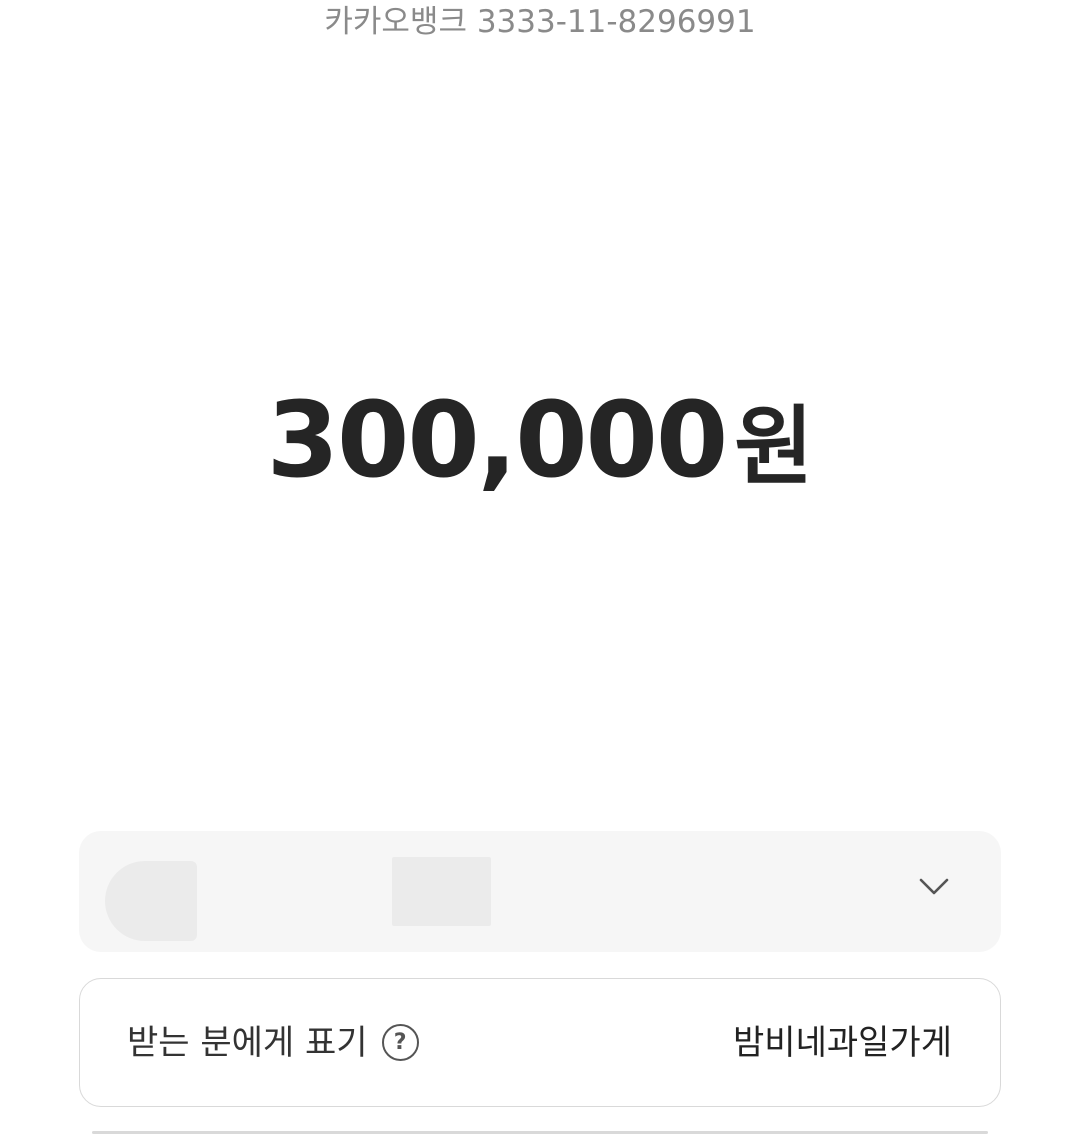 The width and height of the screenshot is (1080, 1134). What do you see at coordinates (540, 22) in the screenshot?
I see `recipient-bank-account: 카카오뱅크 3333-11-8296991` at bounding box center [540, 22].